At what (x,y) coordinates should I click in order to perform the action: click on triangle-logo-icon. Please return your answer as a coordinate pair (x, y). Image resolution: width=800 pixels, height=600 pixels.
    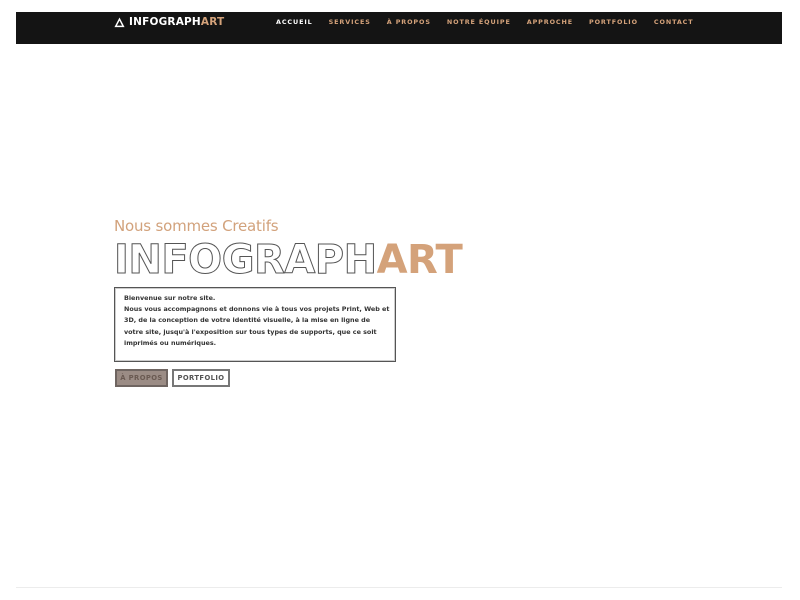
    Looking at the image, I should click on (119, 21).